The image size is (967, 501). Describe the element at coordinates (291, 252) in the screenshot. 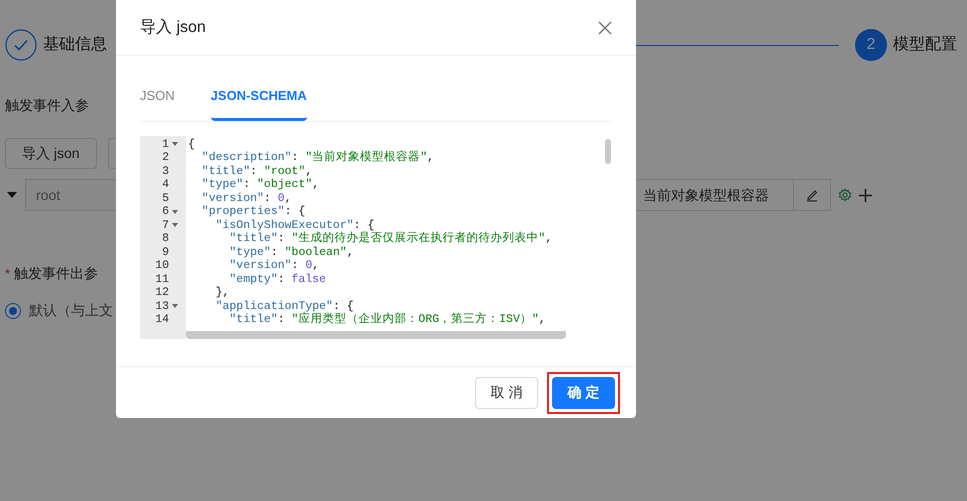

I see `code-line: "type": "boolean",` at that location.